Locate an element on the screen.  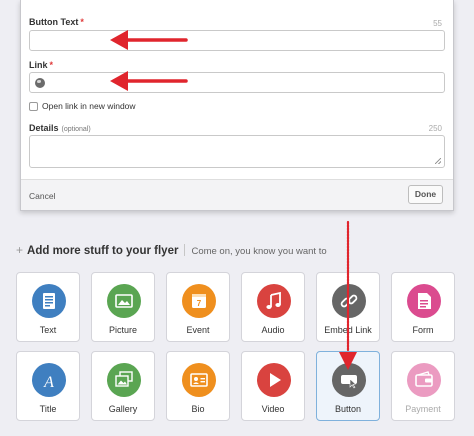
text-doc-icon is located at coordinates (49, 301).